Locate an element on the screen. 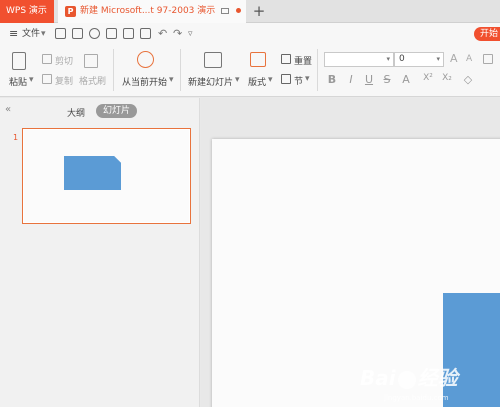  slide-number: 1 is located at coordinates (16, 137).